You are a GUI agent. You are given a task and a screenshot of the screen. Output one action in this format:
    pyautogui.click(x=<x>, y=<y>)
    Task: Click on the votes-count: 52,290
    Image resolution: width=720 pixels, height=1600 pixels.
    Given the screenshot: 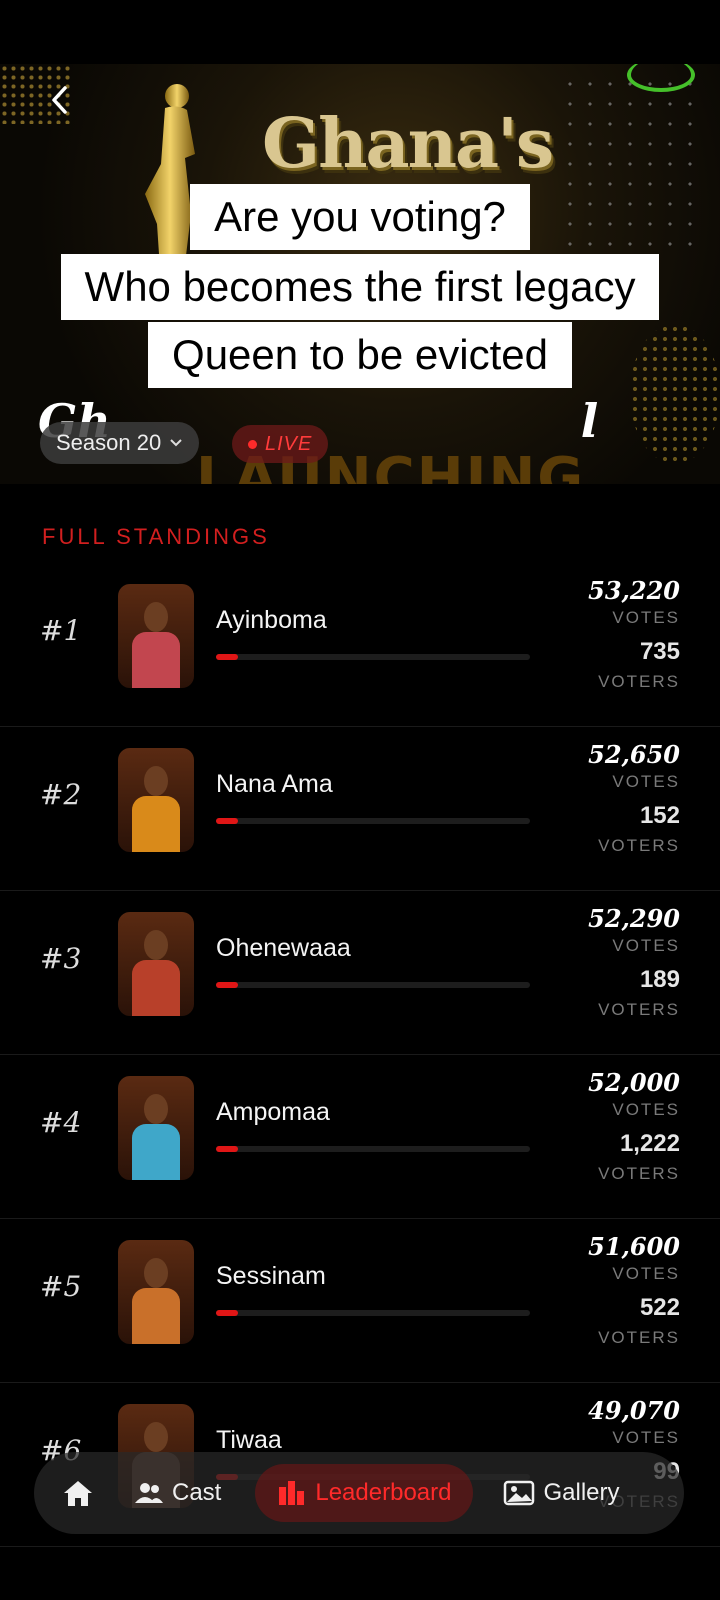 What is the action you would take?
    pyautogui.click(x=634, y=918)
    